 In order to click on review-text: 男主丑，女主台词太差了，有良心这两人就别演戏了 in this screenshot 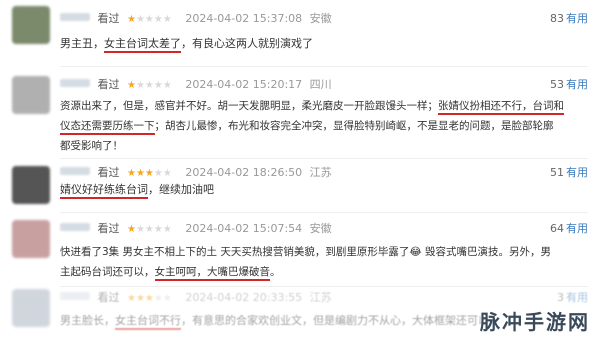, I will do `click(325, 44)`.